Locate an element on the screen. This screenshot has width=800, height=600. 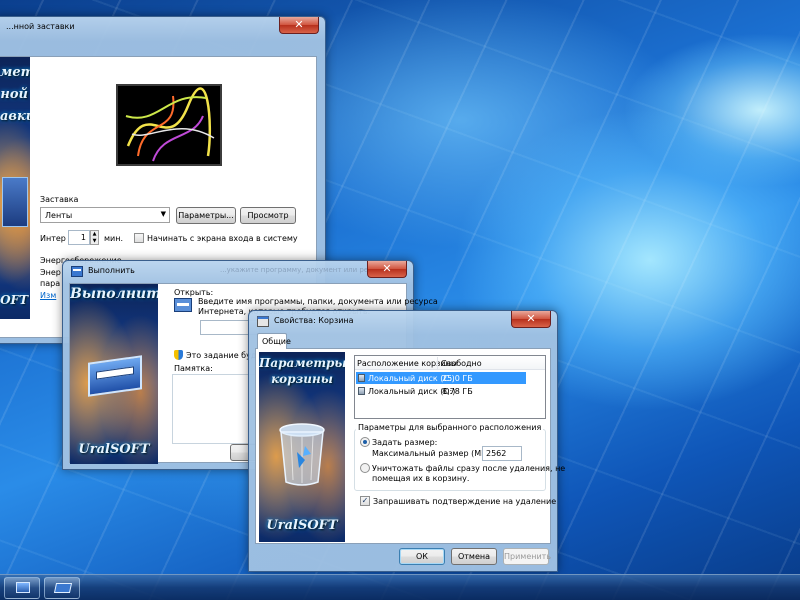
recycle-banner-line: Параметры is located at coordinates (302, 363).